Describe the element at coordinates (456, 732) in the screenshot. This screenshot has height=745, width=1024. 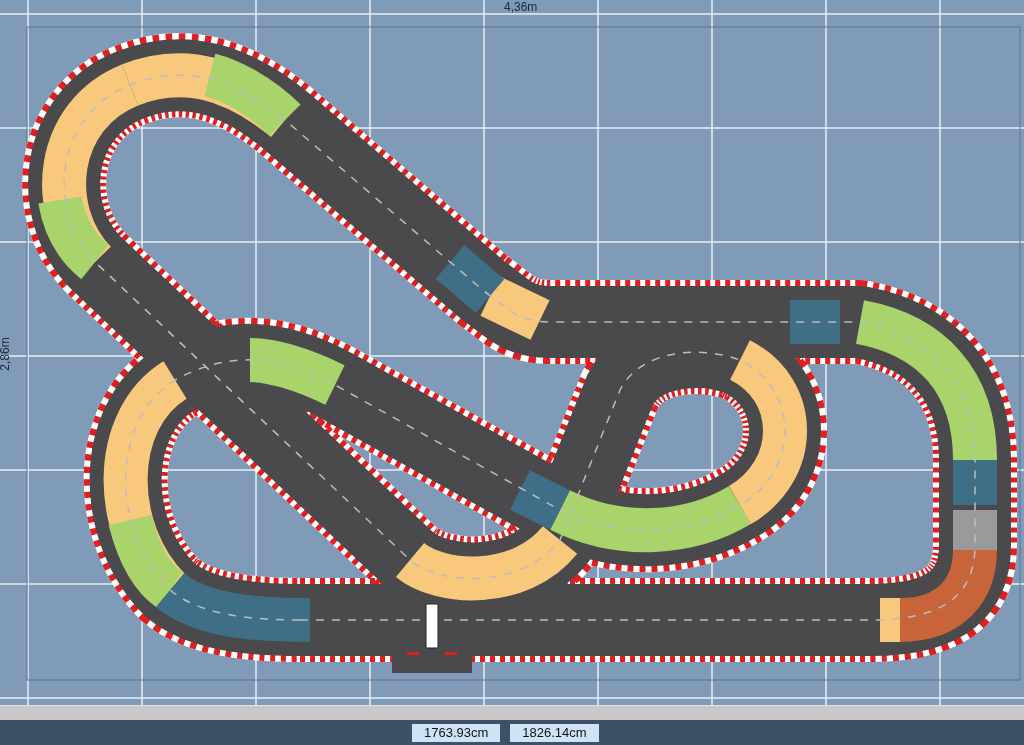
I see `measurement-field: 1763.93cm` at that location.